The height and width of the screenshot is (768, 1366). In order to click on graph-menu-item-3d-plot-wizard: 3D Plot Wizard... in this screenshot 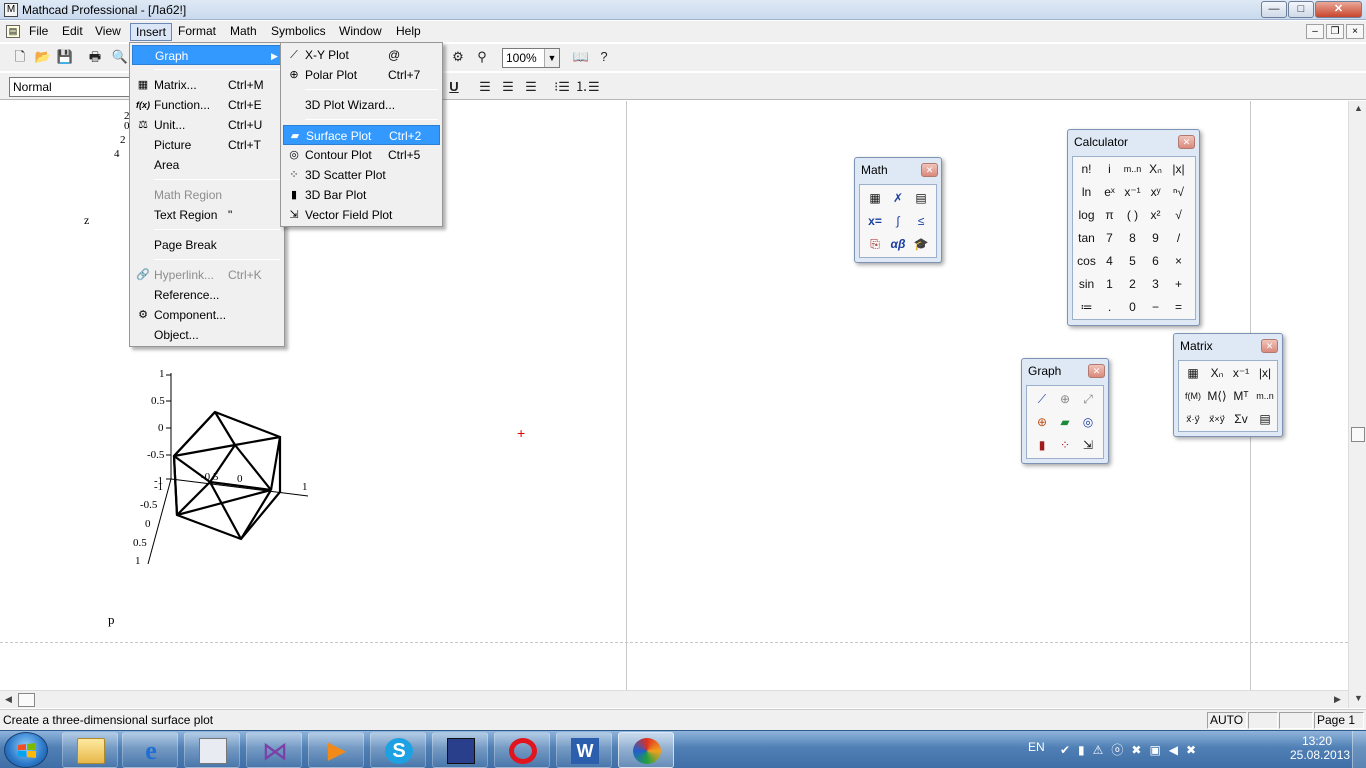, I will do `click(361, 105)`.